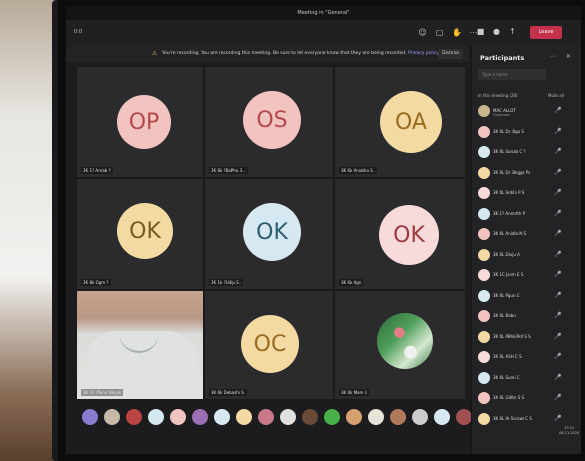 This screenshot has height=461, width=585. Describe the element at coordinates (502, 115) in the screenshot. I see `participant-role: Organizer` at that location.